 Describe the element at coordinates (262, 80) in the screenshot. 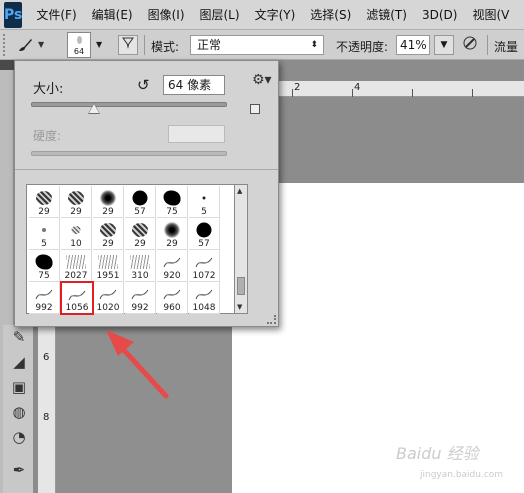

I see `gear-icon: ⚙▾` at that location.